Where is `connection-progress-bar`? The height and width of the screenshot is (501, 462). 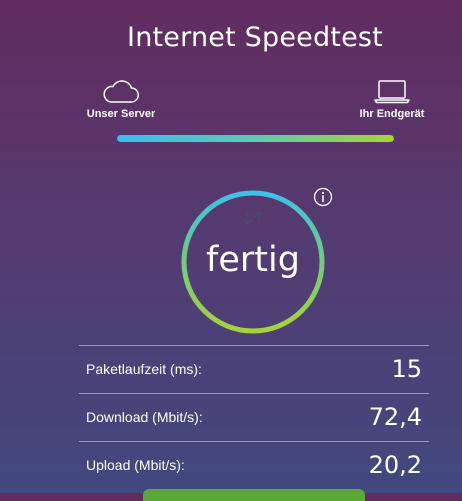
connection-progress-bar is located at coordinates (255, 138).